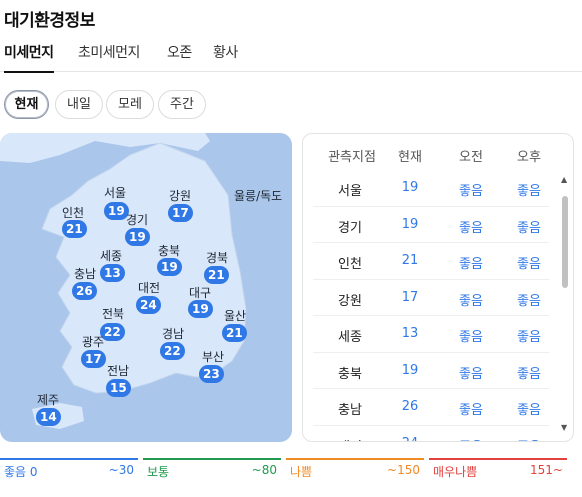  I want to click on scroll-down-arrow-icon: ▼, so click(564, 428).